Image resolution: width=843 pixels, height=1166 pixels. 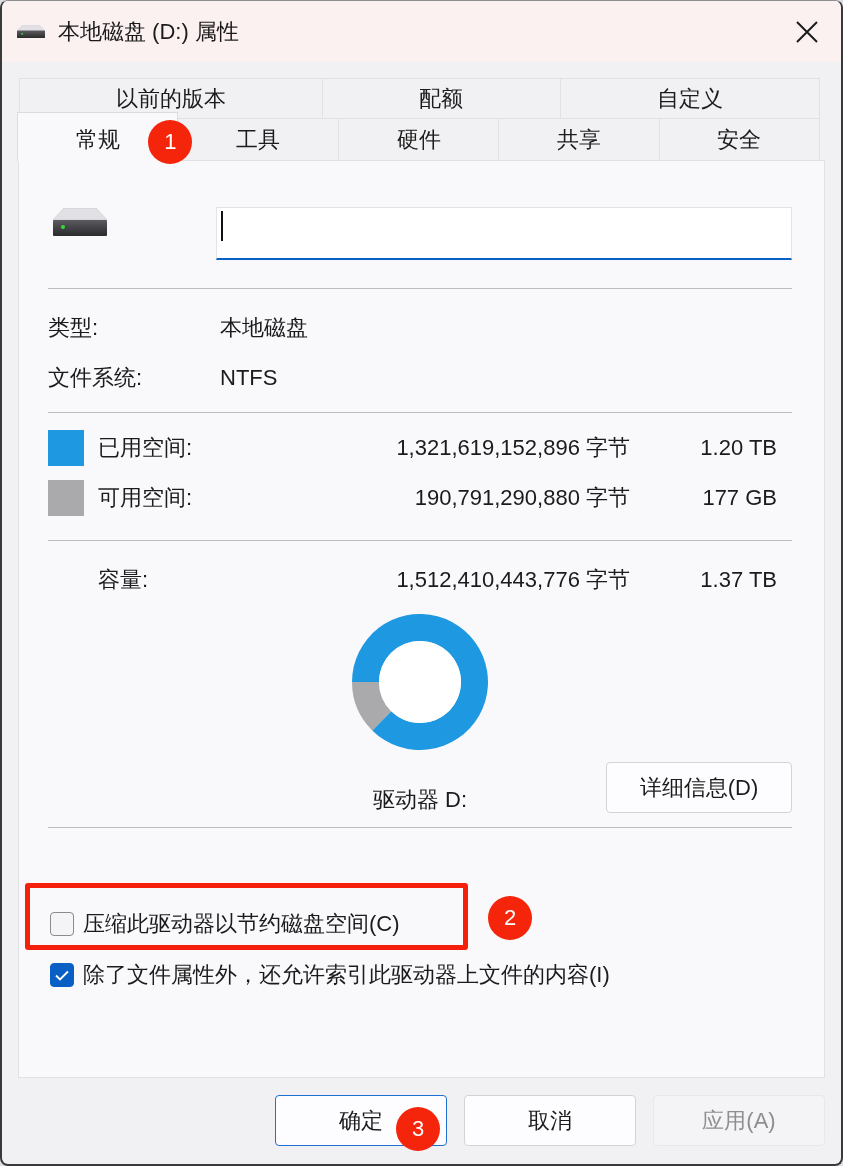 I want to click on size-value: 177 GB, so click(x=739, y=498).